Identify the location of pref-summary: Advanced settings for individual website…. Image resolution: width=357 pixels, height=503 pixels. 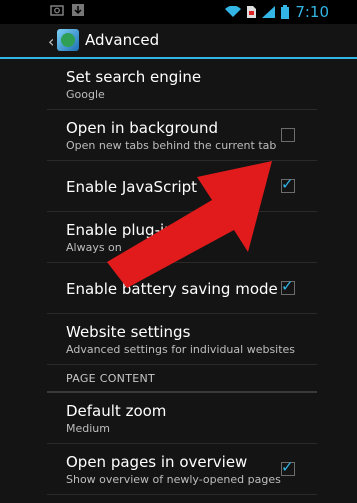
(181, 349).